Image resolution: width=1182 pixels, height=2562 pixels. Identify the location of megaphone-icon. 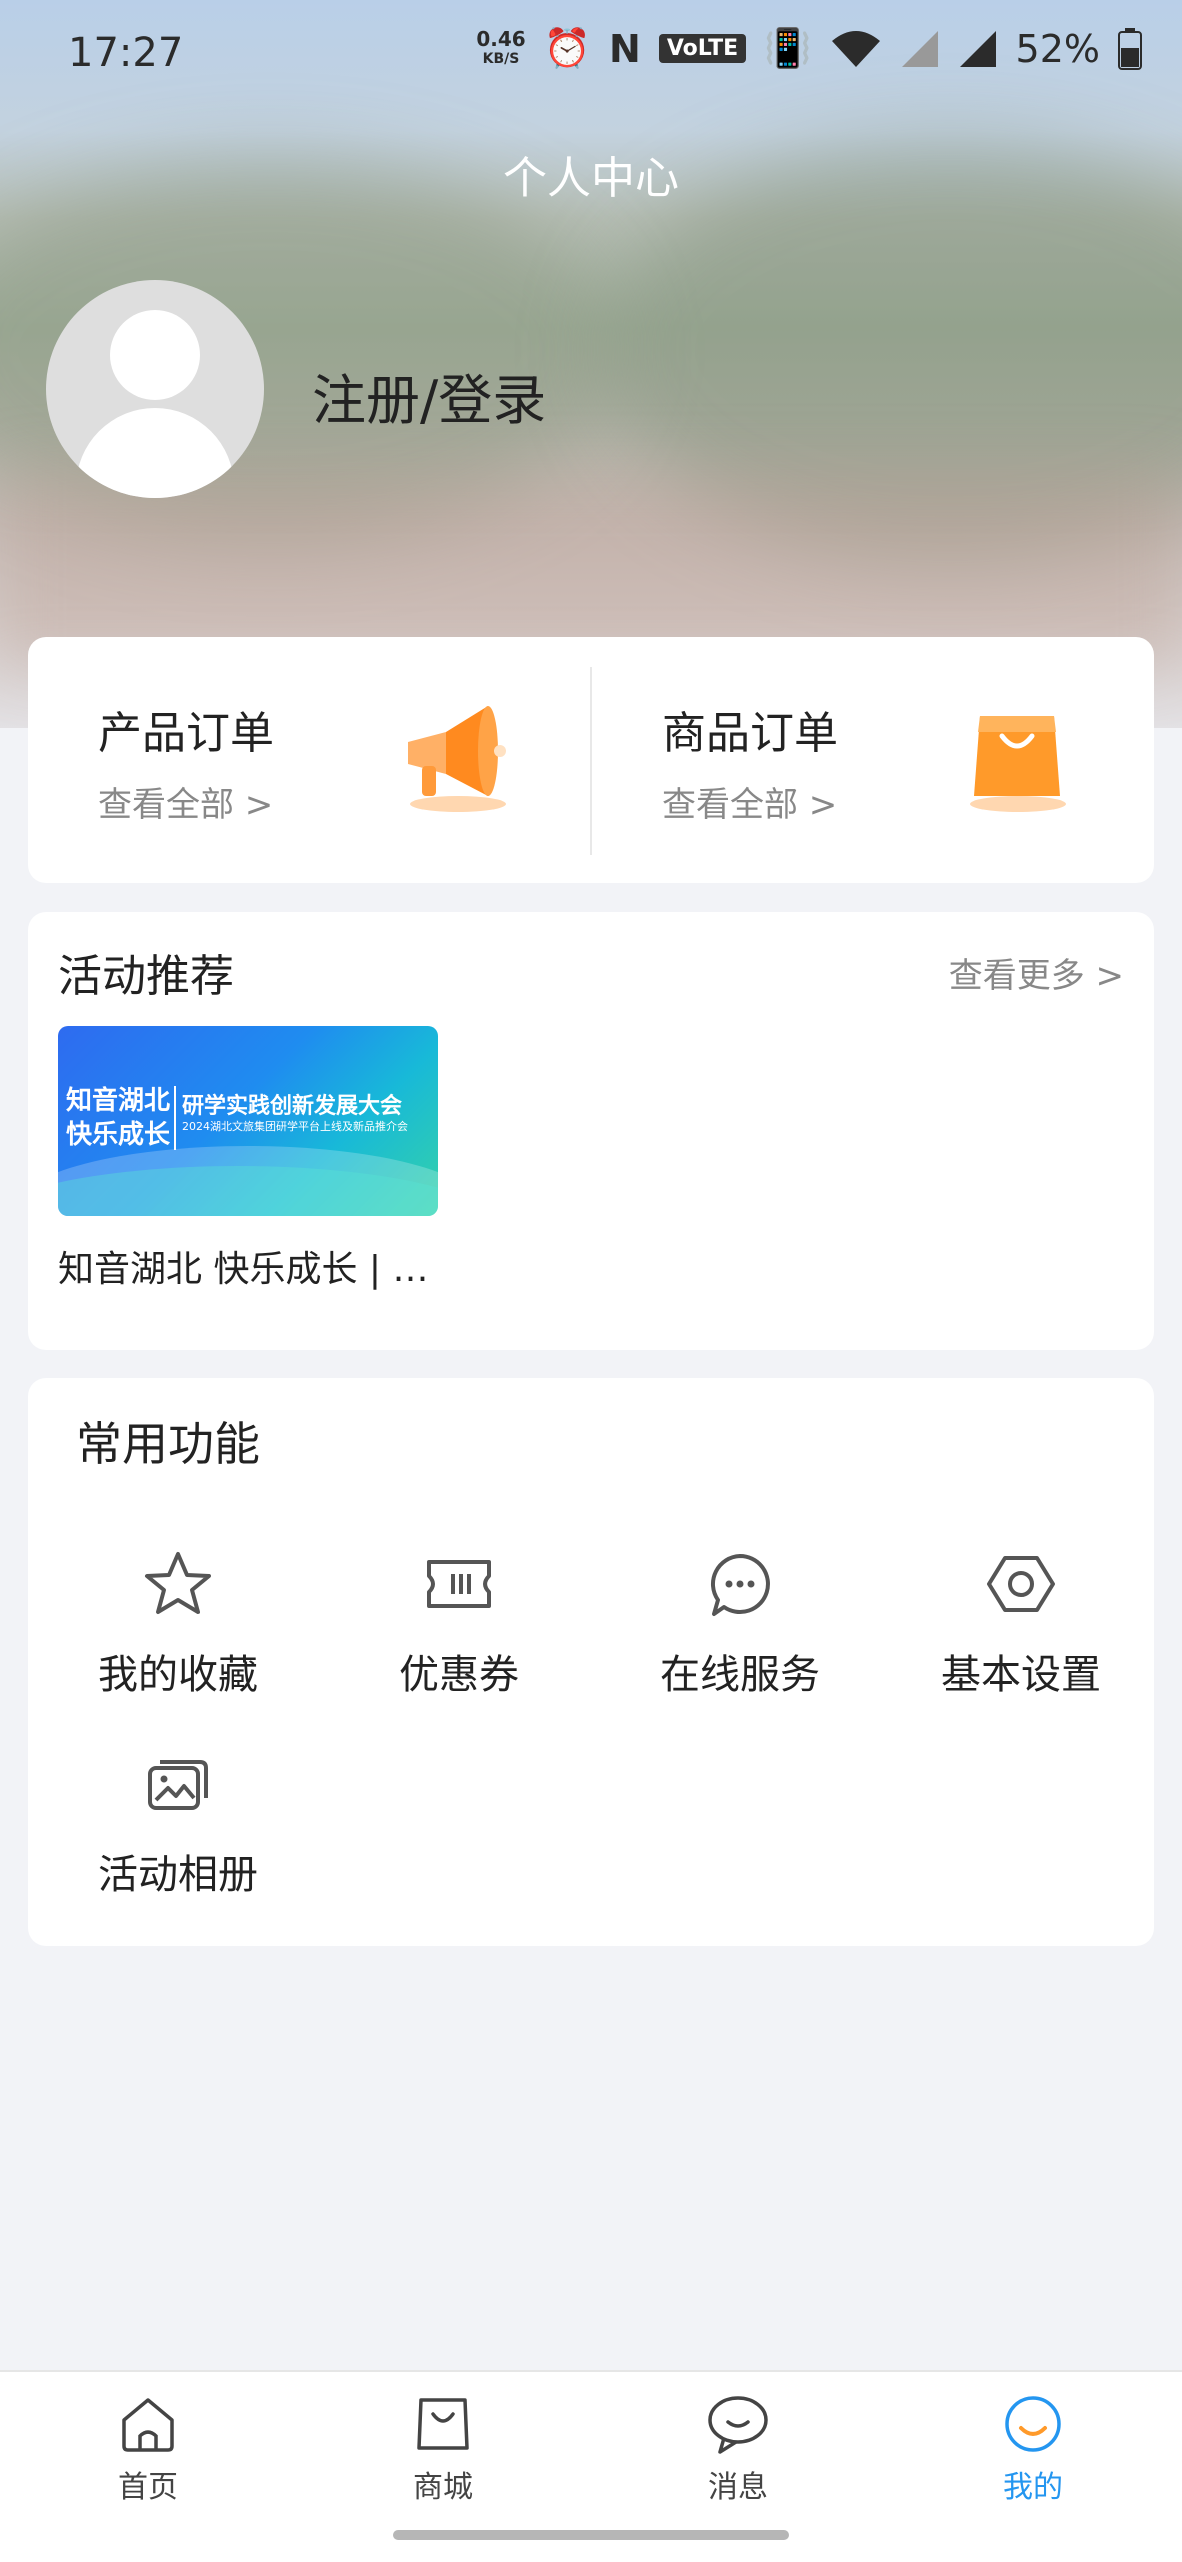
(457, 759).